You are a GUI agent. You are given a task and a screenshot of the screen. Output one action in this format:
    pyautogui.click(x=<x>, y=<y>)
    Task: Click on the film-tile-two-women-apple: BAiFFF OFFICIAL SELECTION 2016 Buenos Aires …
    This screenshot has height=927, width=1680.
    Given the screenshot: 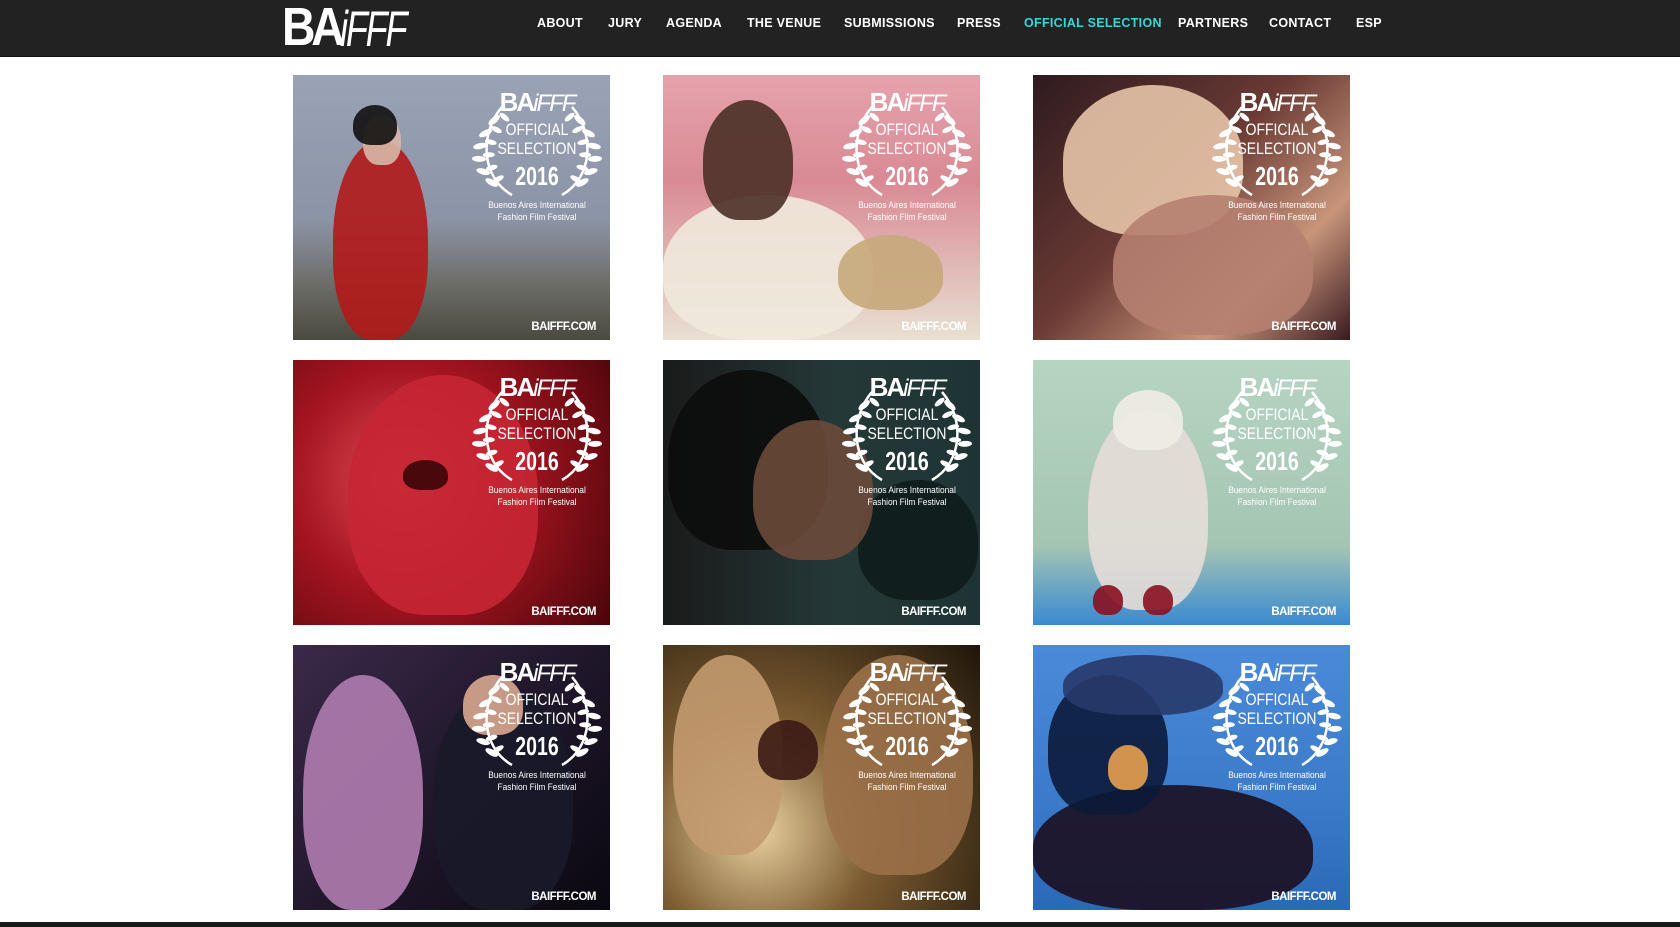 What is the action you would take?
    pyautogui.click(x=821, y=777)
    